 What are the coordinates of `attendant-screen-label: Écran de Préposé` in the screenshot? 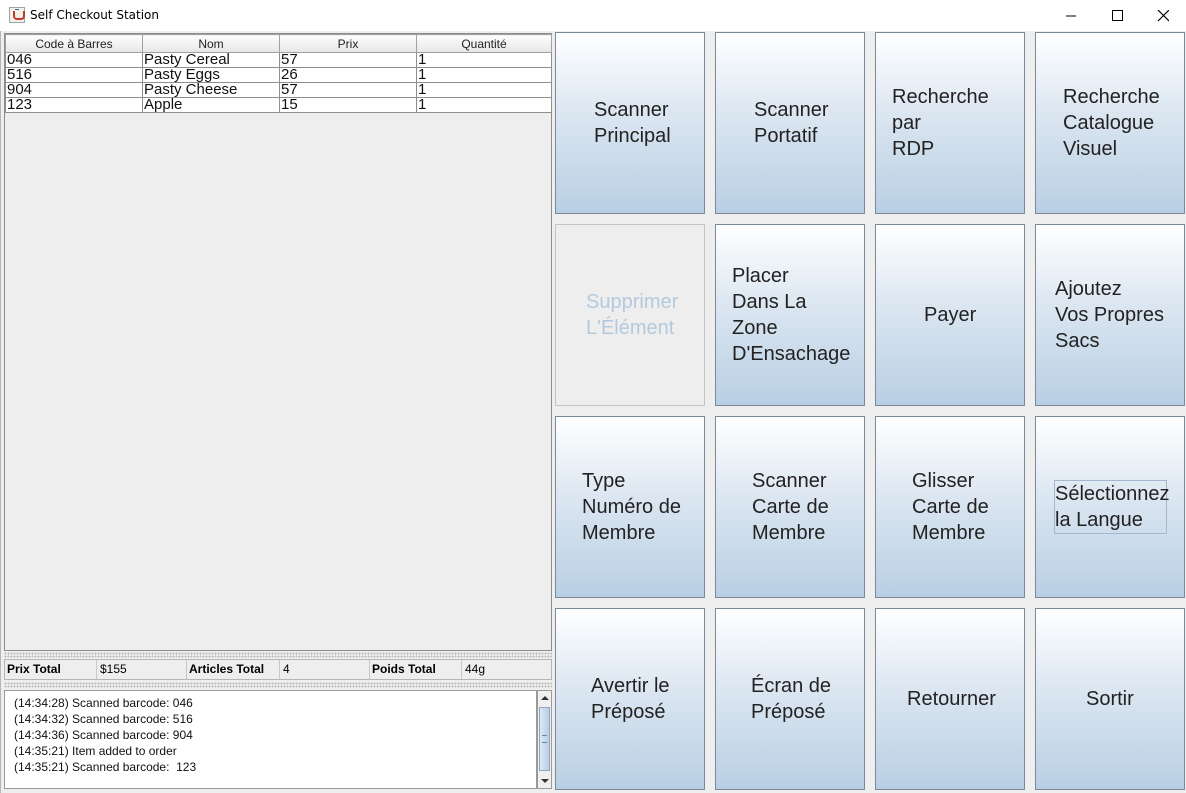 It's located at (791, 699).